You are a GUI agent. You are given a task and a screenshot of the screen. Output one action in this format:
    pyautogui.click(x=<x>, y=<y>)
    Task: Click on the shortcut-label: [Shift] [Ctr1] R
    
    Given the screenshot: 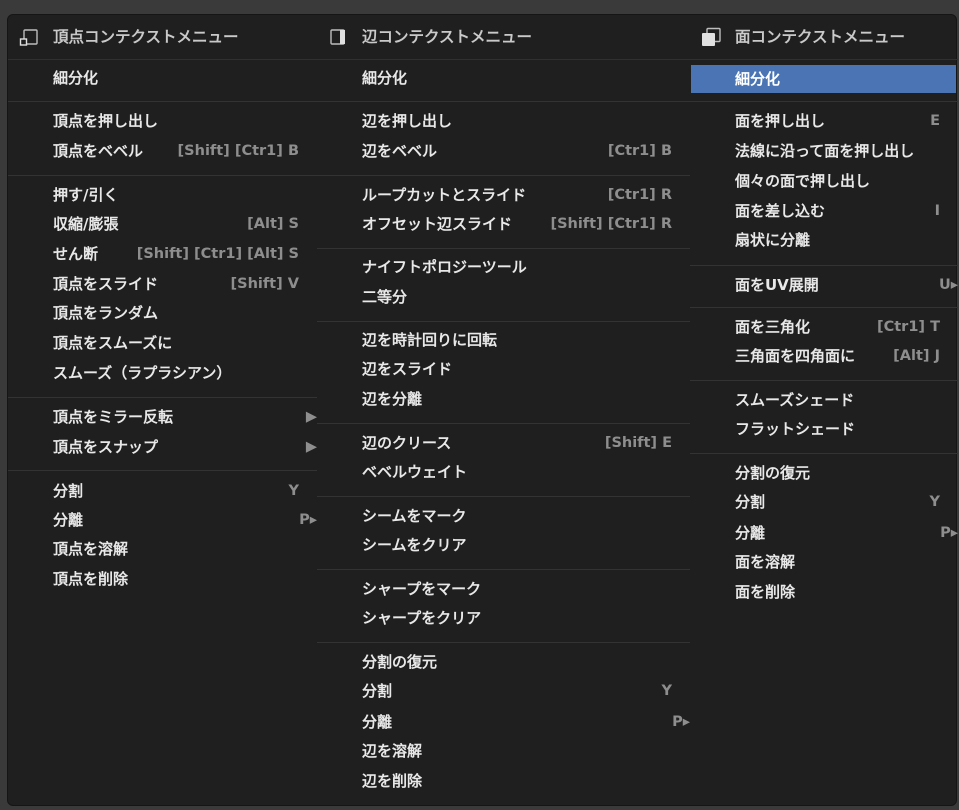 What is the action you would take?
    pyautogui.click(x=611, y=224)
    